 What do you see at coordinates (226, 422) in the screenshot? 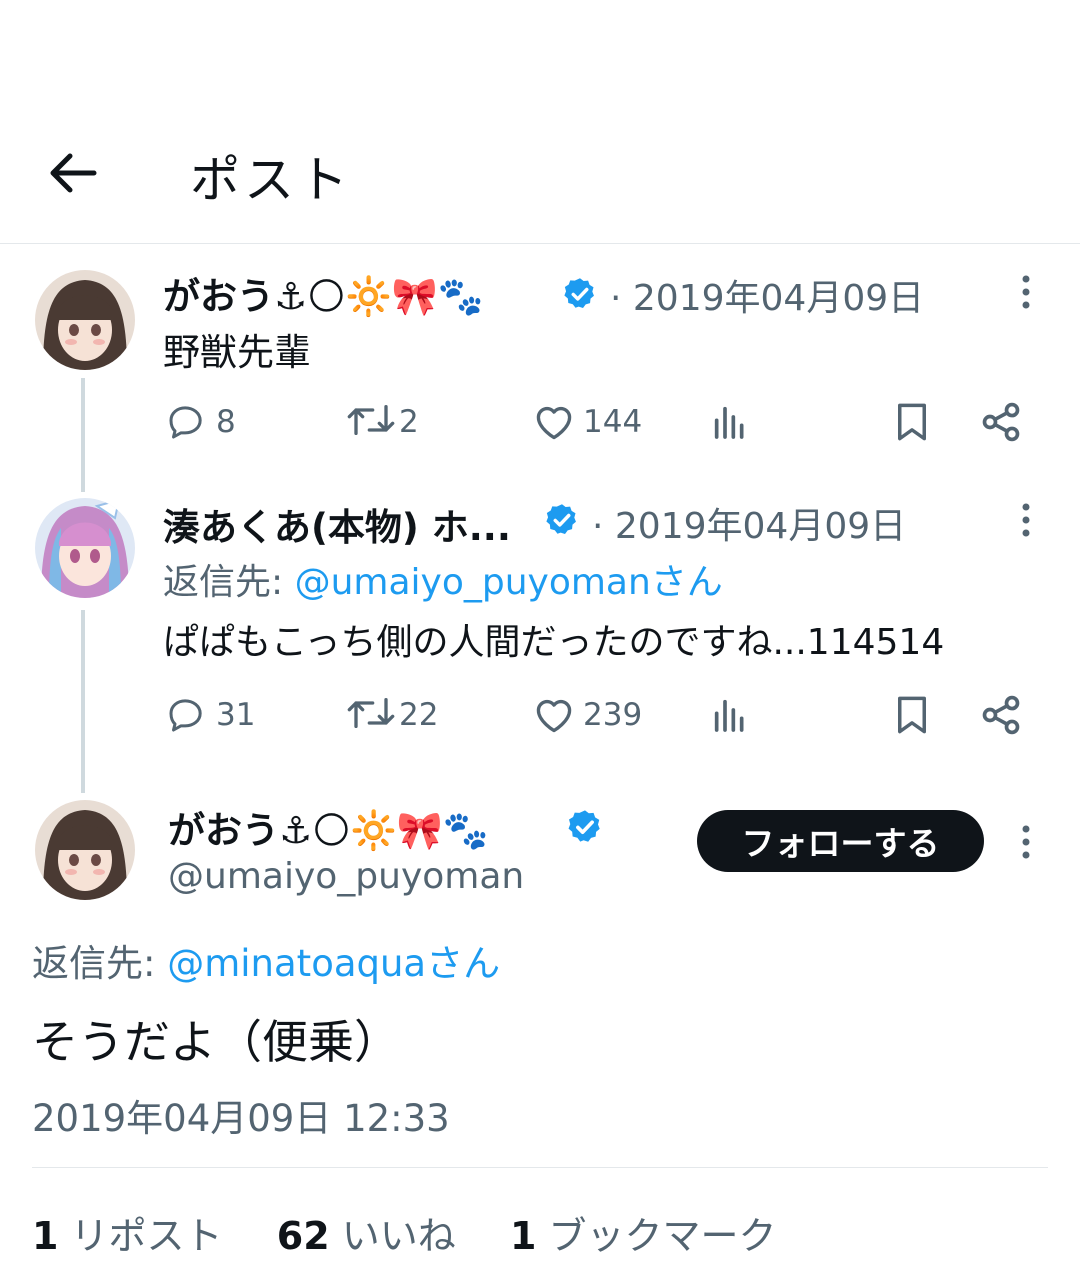
I see `reply-count: 8` at bounding box center [226, 422].